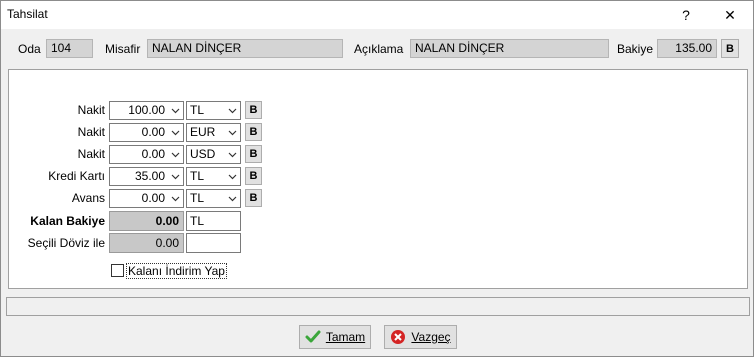 Image resolution: width=754 pixels, height=357 pixels. What do you see at coordinates (686, 15) in the screenshot?
I see `help-button: ?` at bounding box center [686, 15].